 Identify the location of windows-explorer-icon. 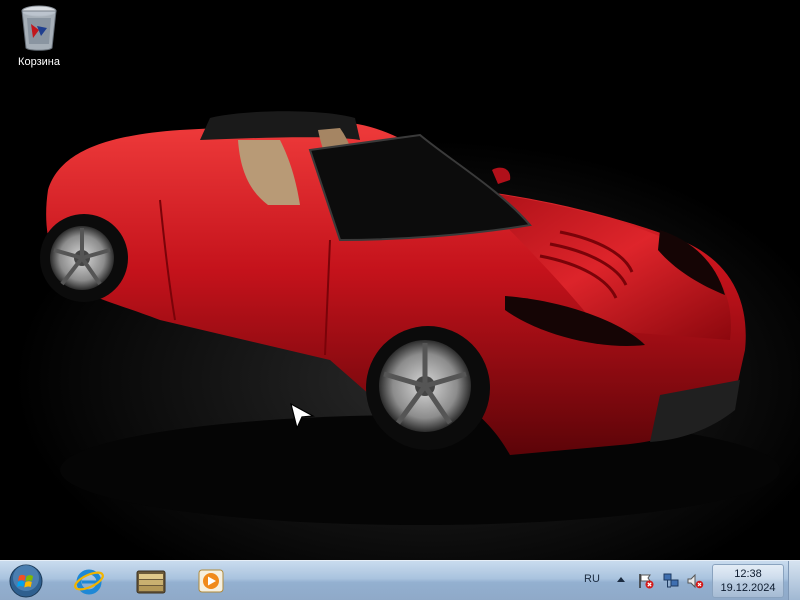
(151, 582).